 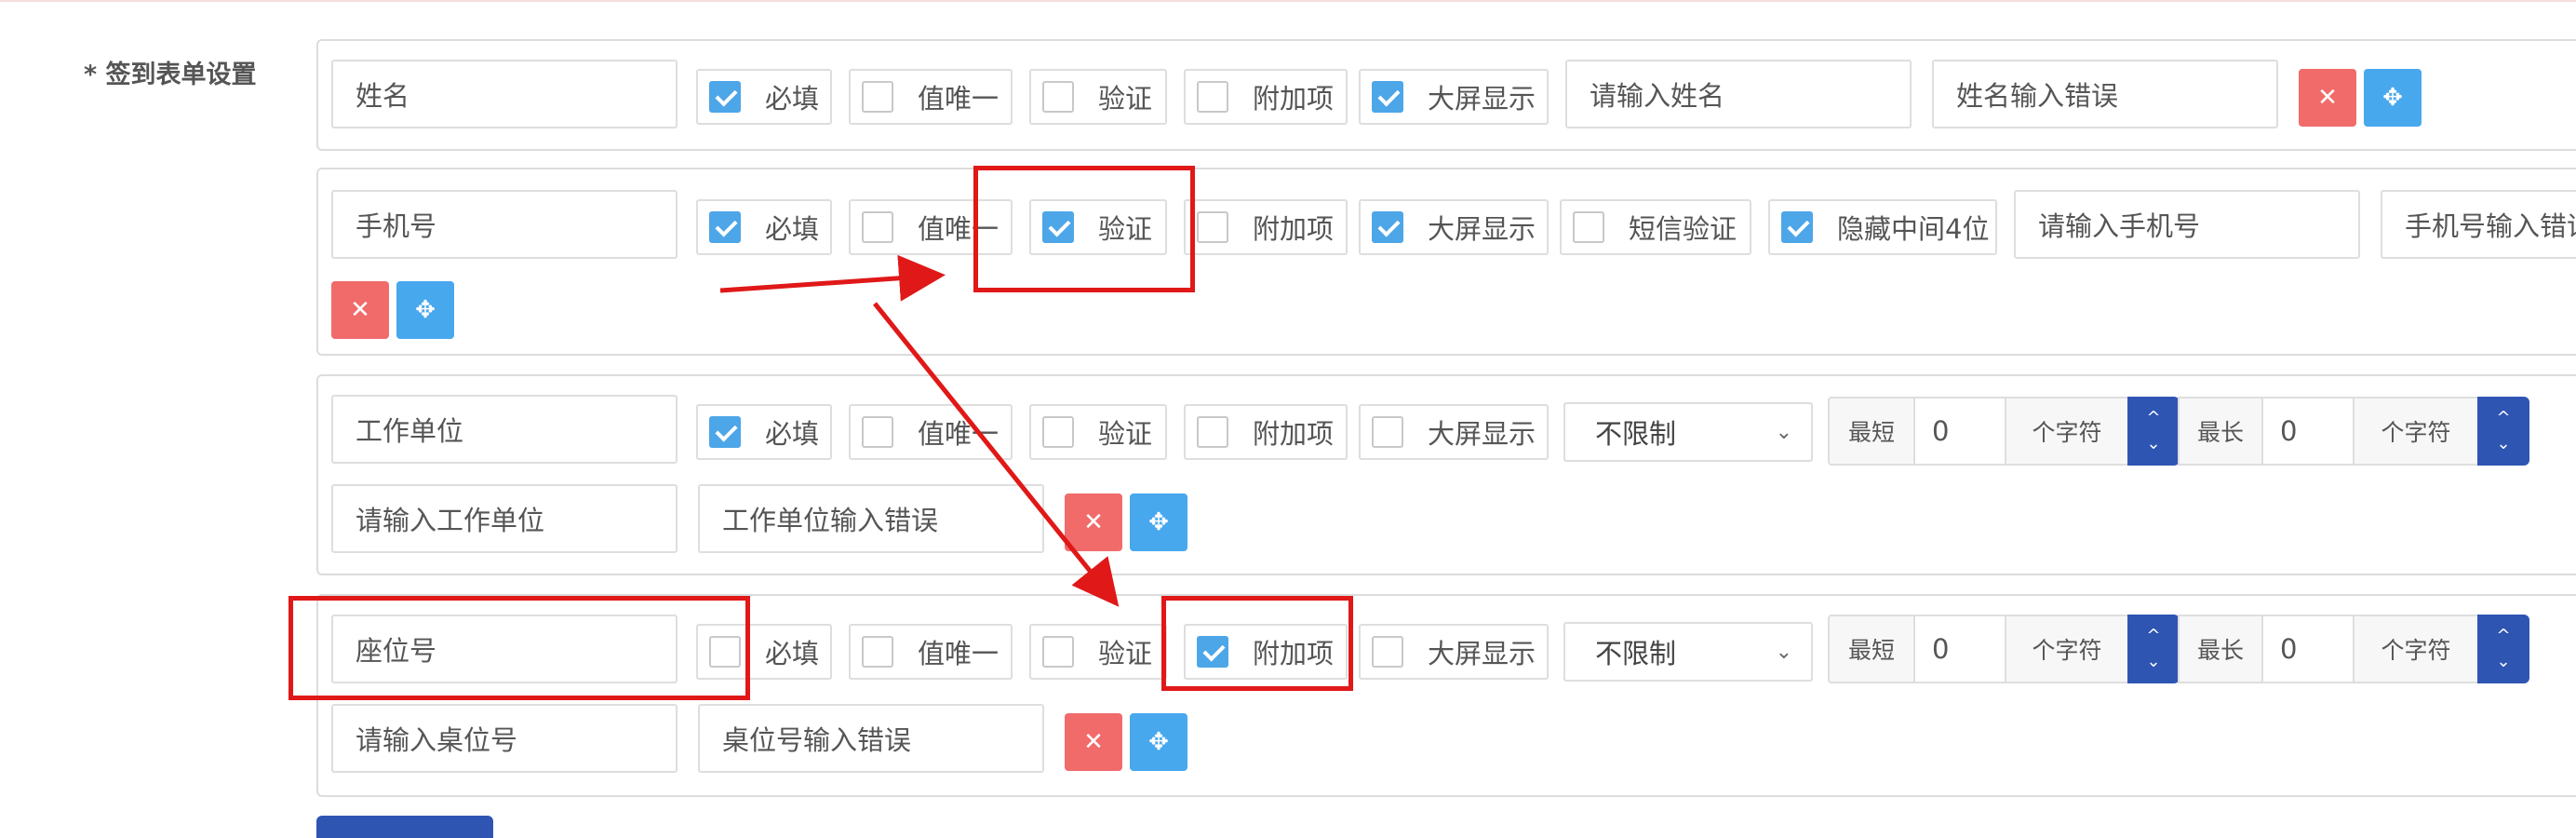 I want to click on form-row-name: 姓名 必填 值唯一 验证 附加项 大屏显示 请输入姓名 姓名输入错误 ✕ ✥, so click(x=1446, y=95).